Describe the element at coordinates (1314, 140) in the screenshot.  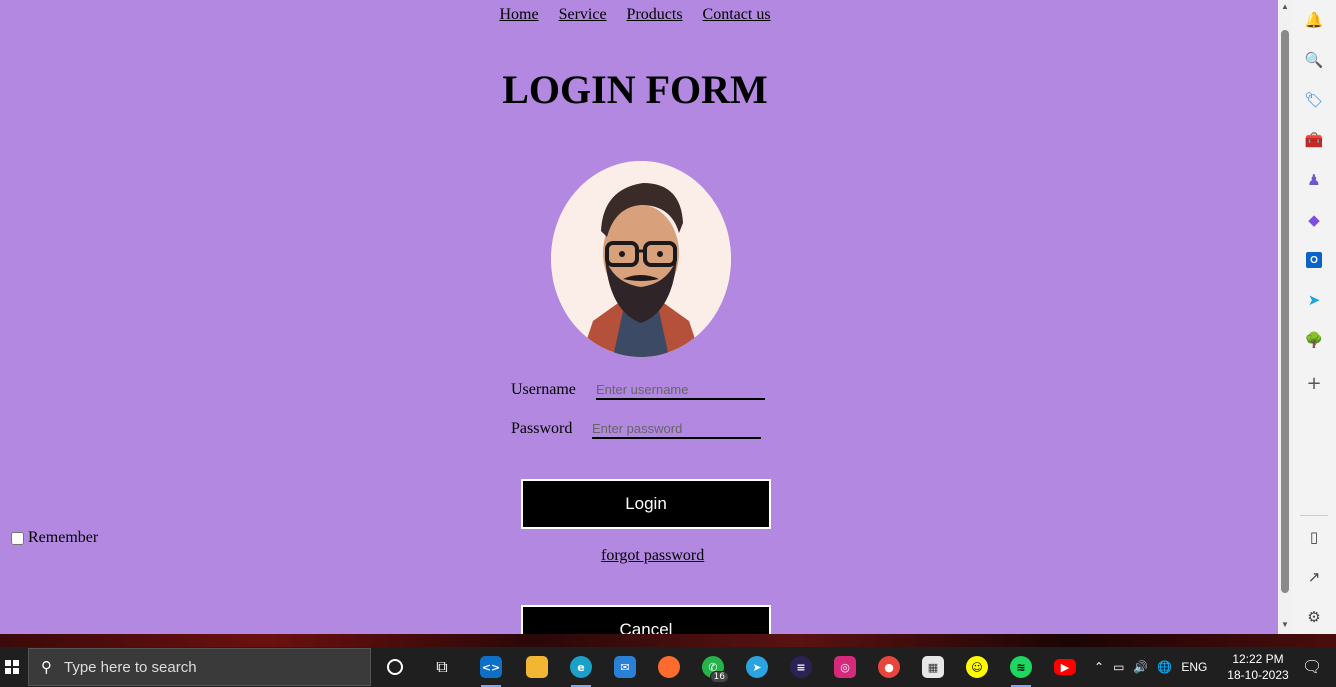
I see `toolbox-icon: 🧰` at that location.